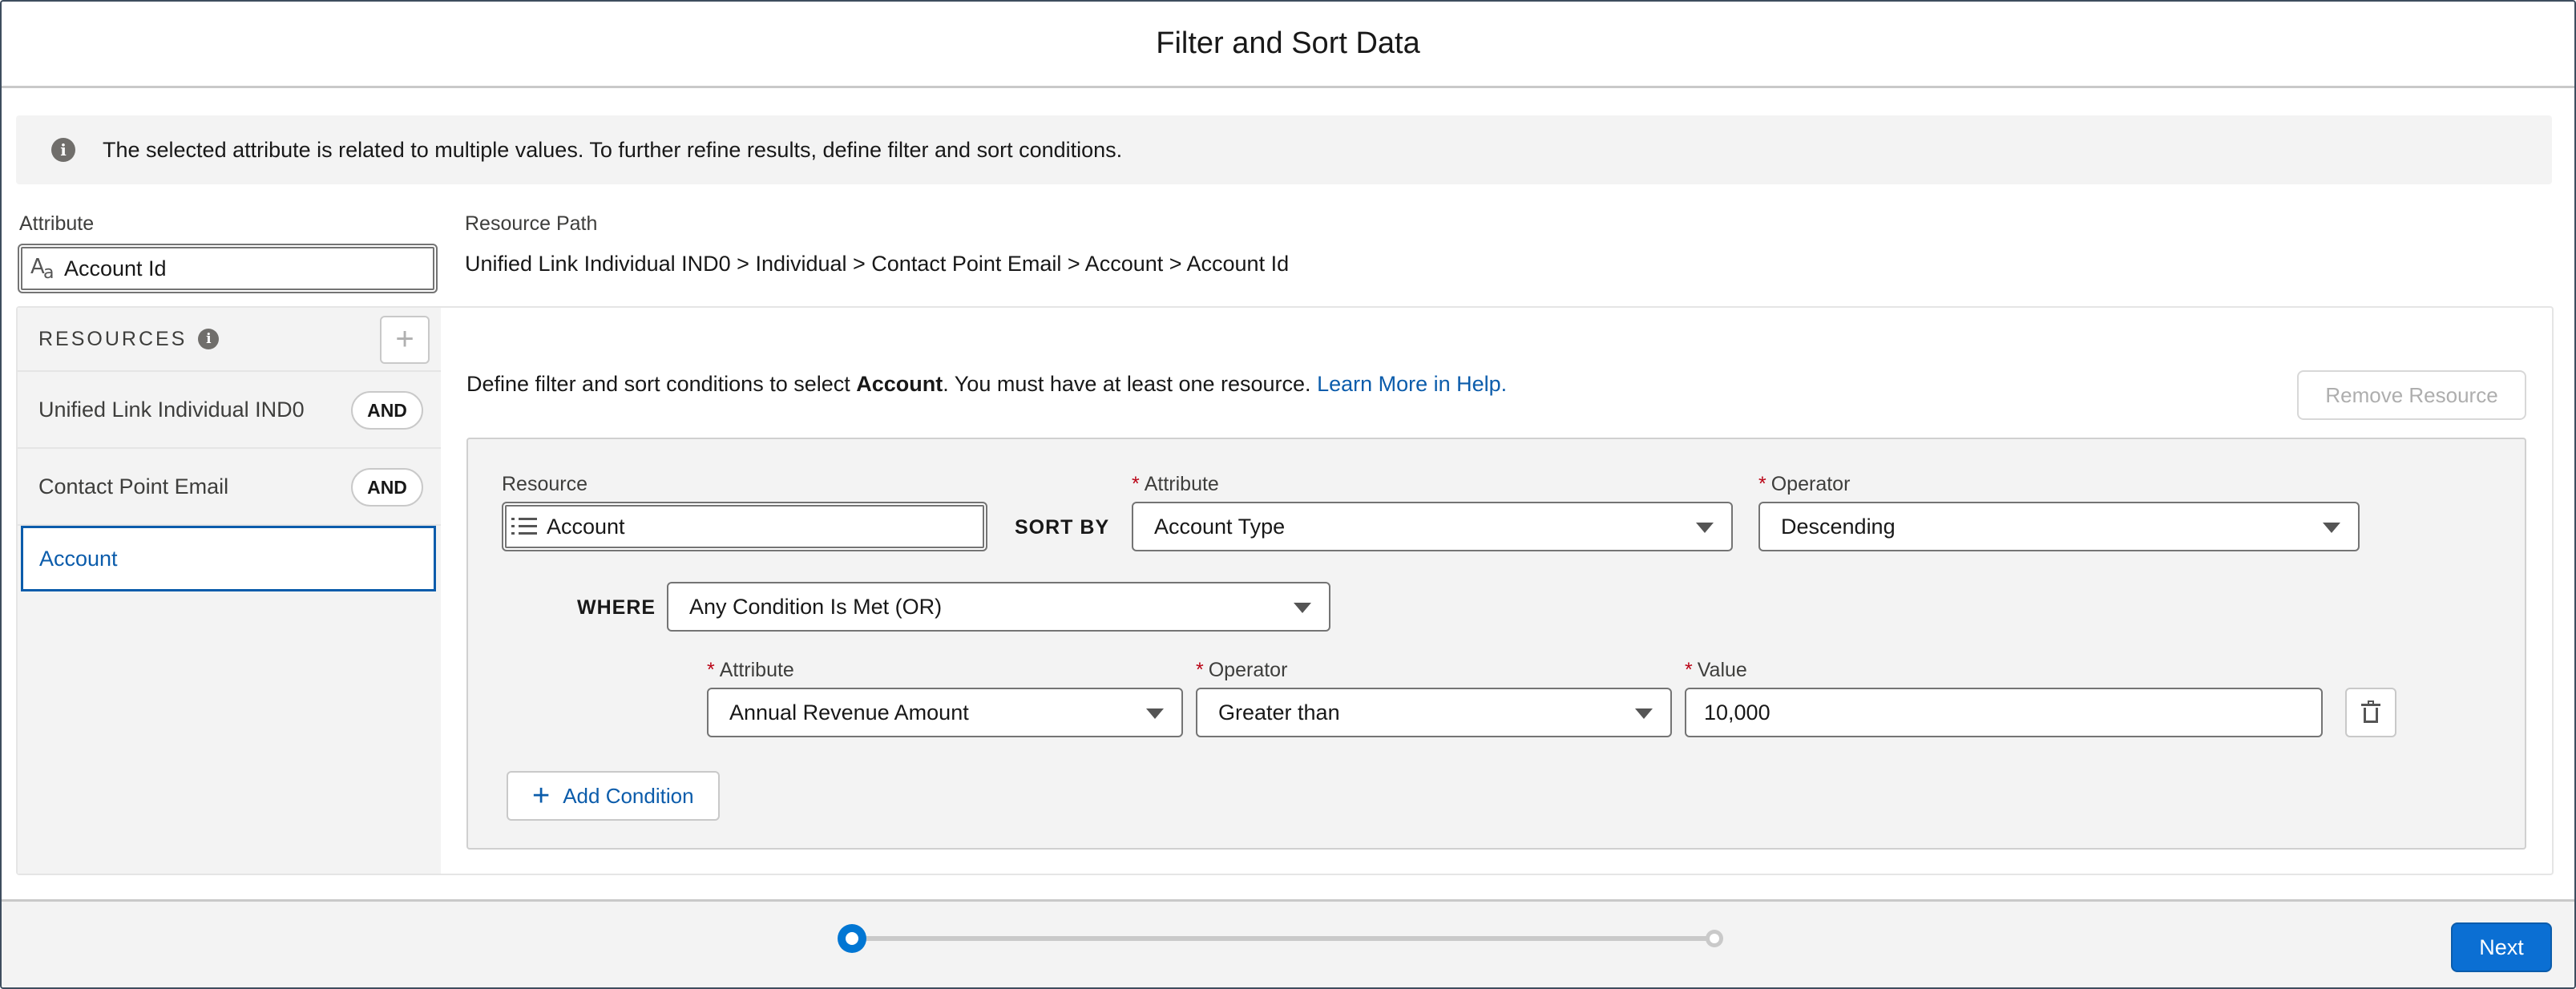 The image size is (2576, 989). Describe the element at coordinates (172, 409) in the screenshot. I see `sidebar-item-label: Unified Link Individual IND0` at that location.